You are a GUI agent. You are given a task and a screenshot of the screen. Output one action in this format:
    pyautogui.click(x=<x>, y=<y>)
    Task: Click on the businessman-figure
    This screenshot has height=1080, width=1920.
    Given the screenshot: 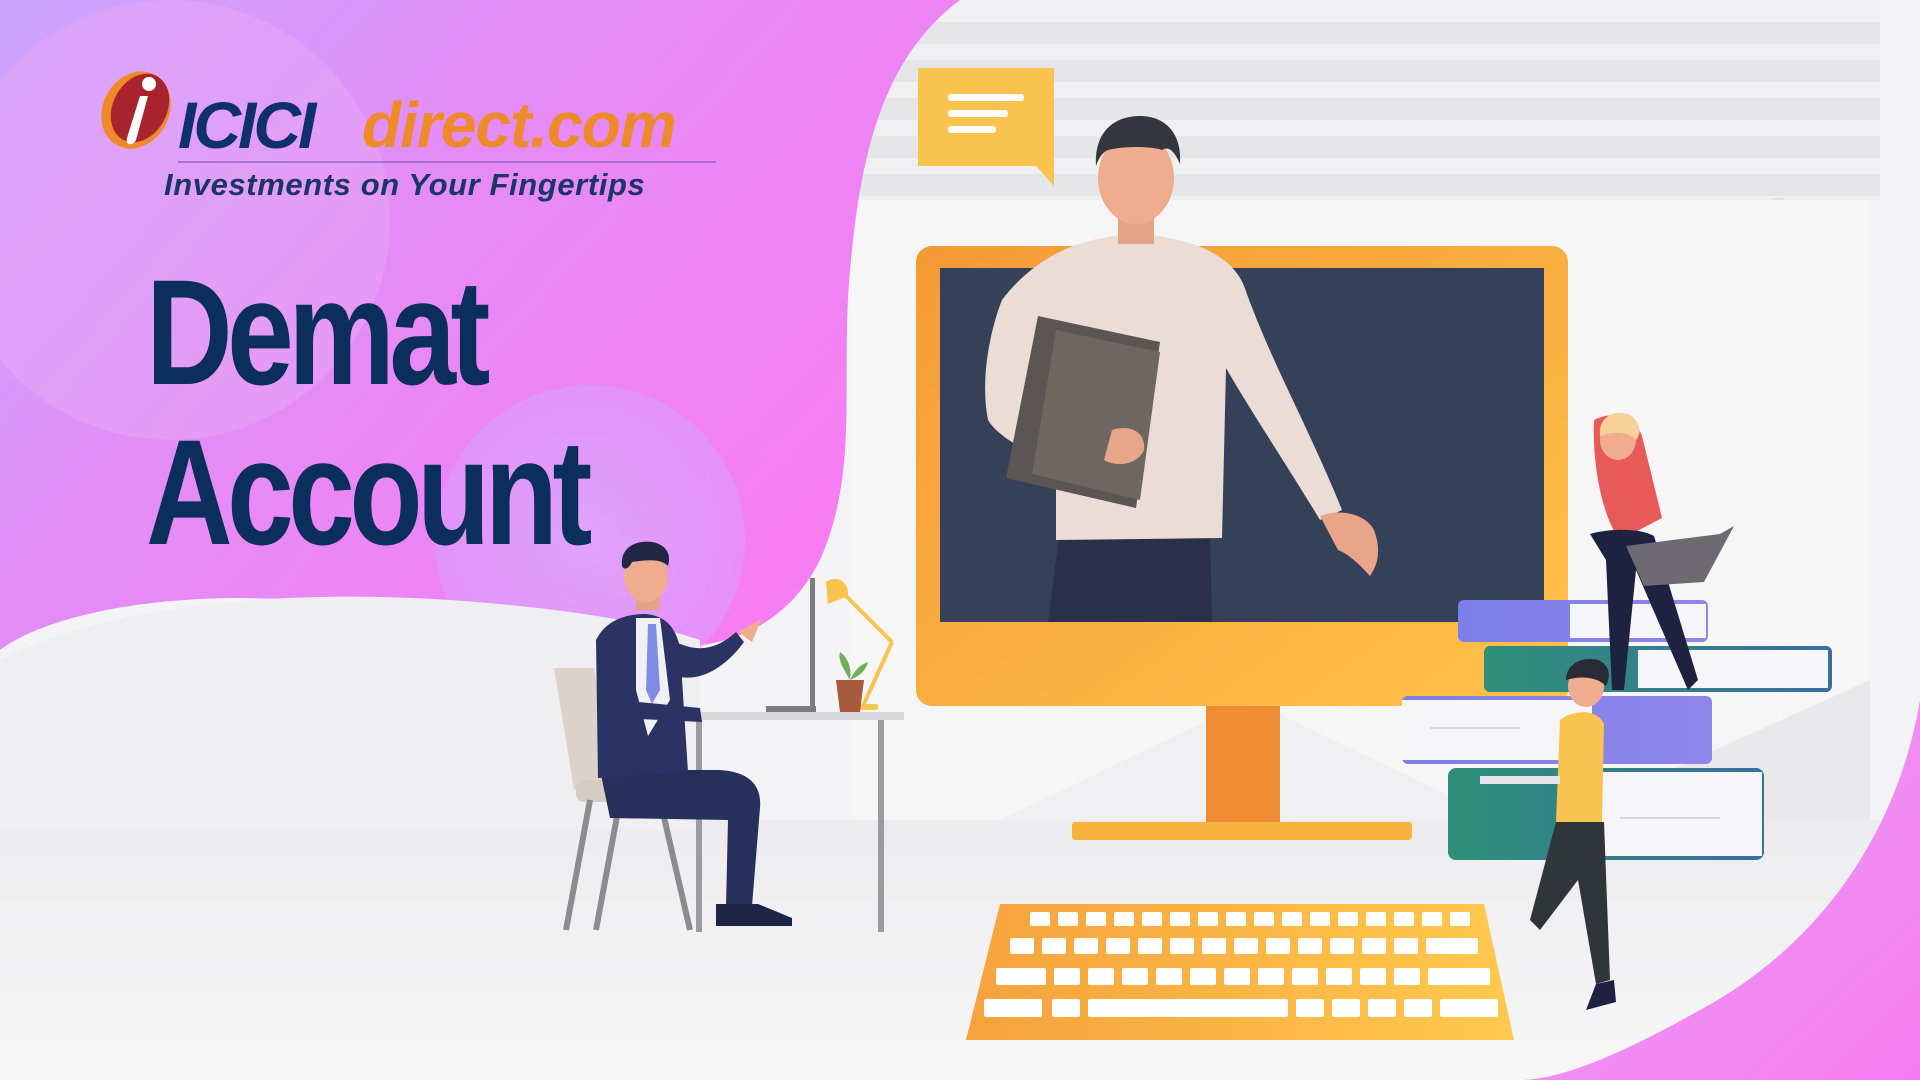 What is the action you would take?
    pyautogui.click(x=694, y=733)
    